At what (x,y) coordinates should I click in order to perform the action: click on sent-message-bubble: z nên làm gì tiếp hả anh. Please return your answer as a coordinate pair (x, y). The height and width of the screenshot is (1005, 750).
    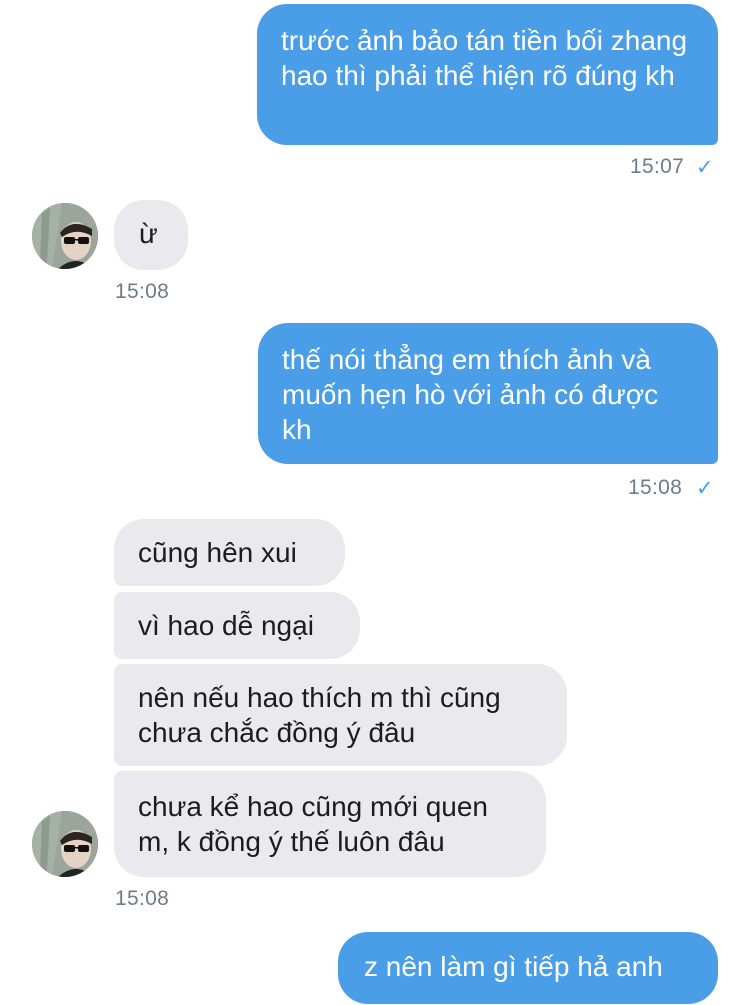
    Looking at the image, I should click on (528, 968).